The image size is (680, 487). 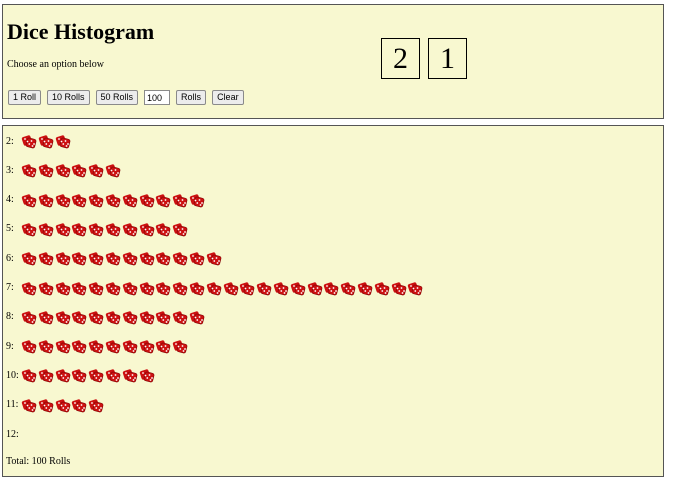 I want to click on histogram-row: 10:, so click(x=80, y=375).